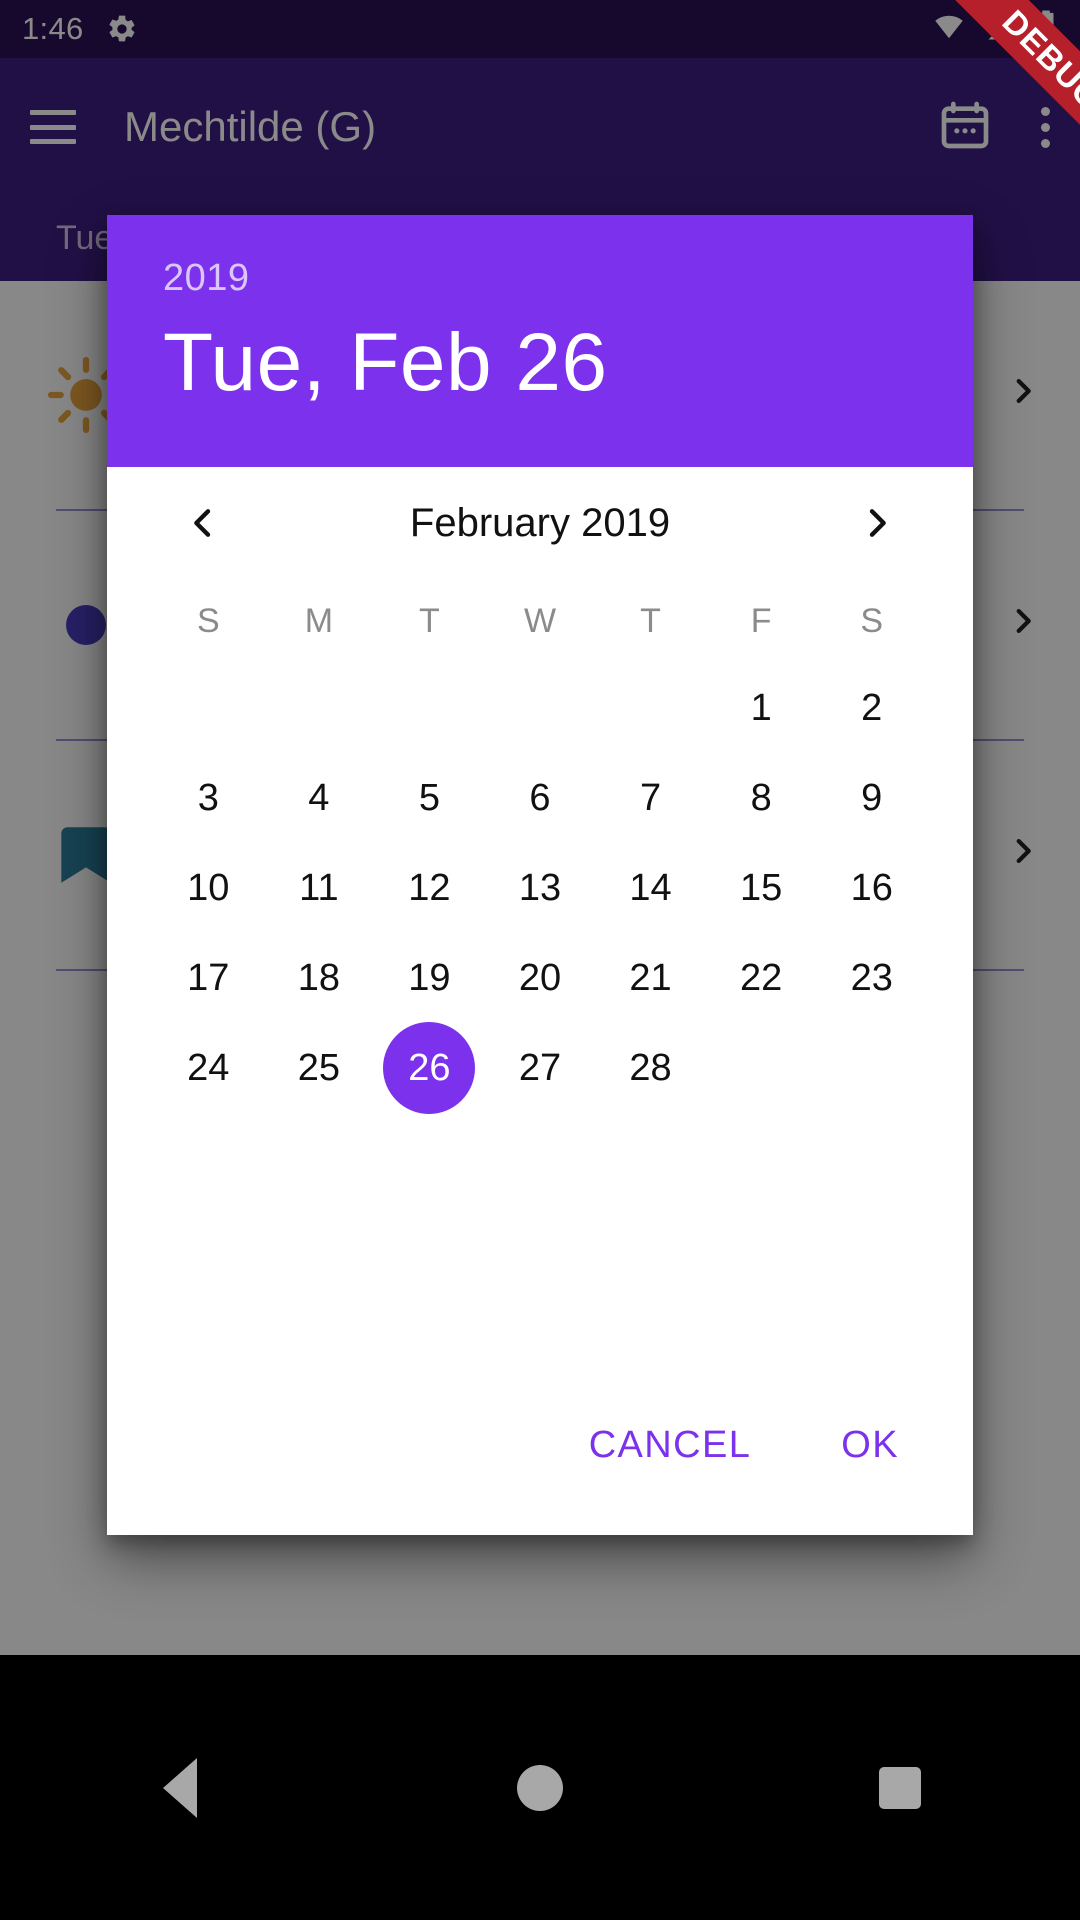  I want to click on chevron-left-icon, so click(203, 523).